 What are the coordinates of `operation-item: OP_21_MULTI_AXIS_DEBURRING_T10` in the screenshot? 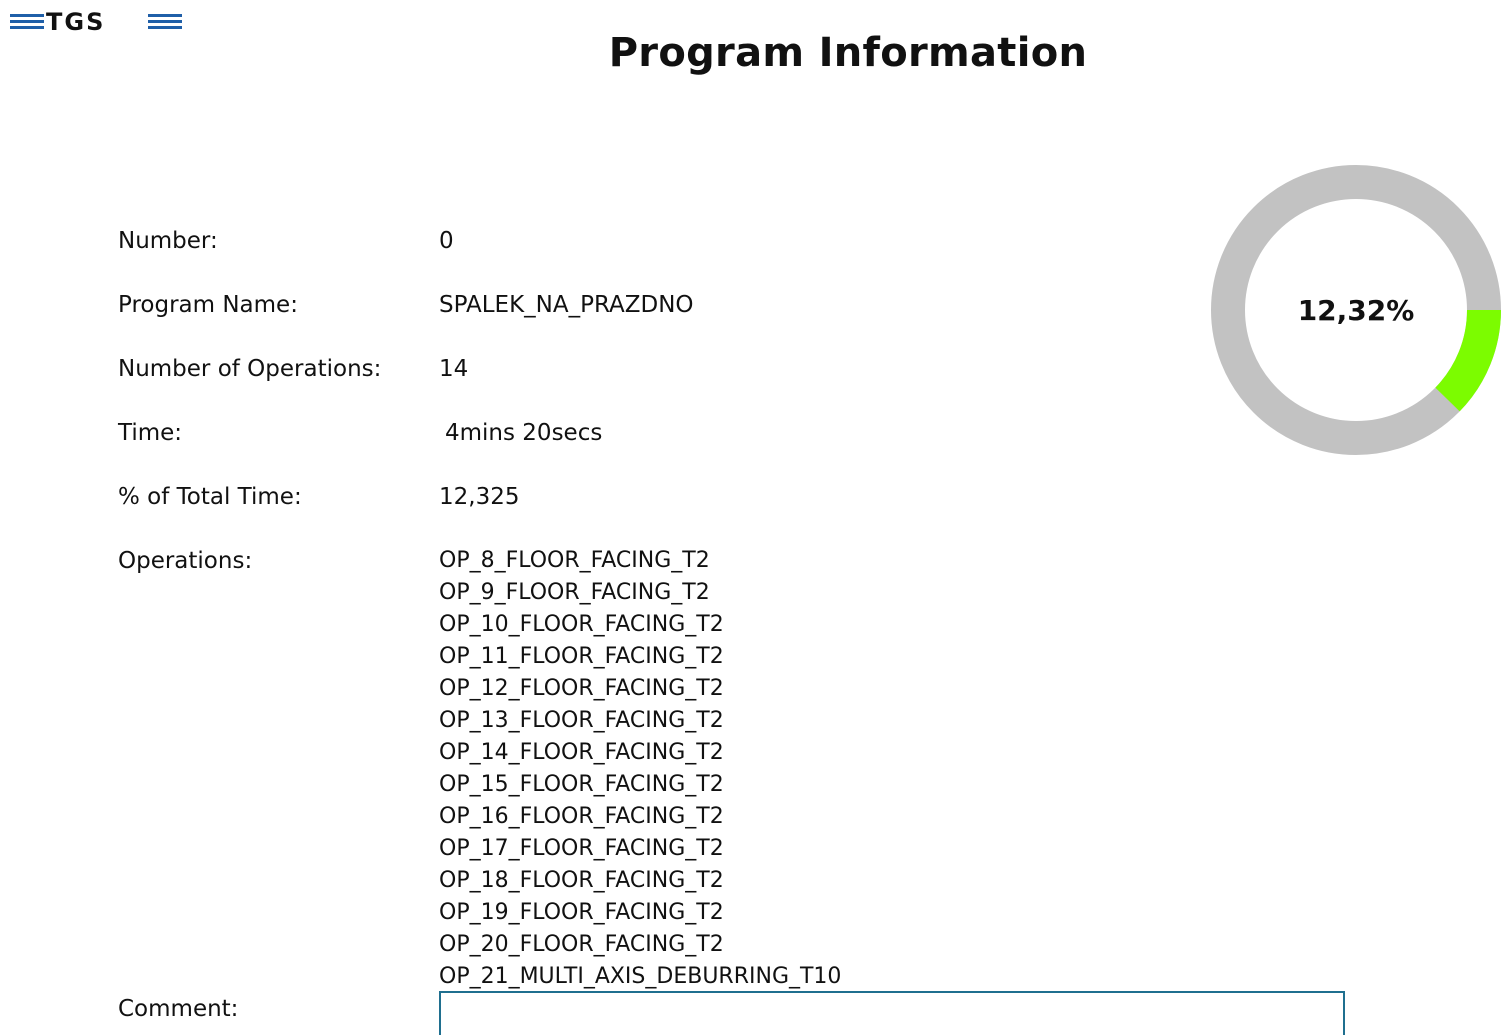 It's located at (640, 976).